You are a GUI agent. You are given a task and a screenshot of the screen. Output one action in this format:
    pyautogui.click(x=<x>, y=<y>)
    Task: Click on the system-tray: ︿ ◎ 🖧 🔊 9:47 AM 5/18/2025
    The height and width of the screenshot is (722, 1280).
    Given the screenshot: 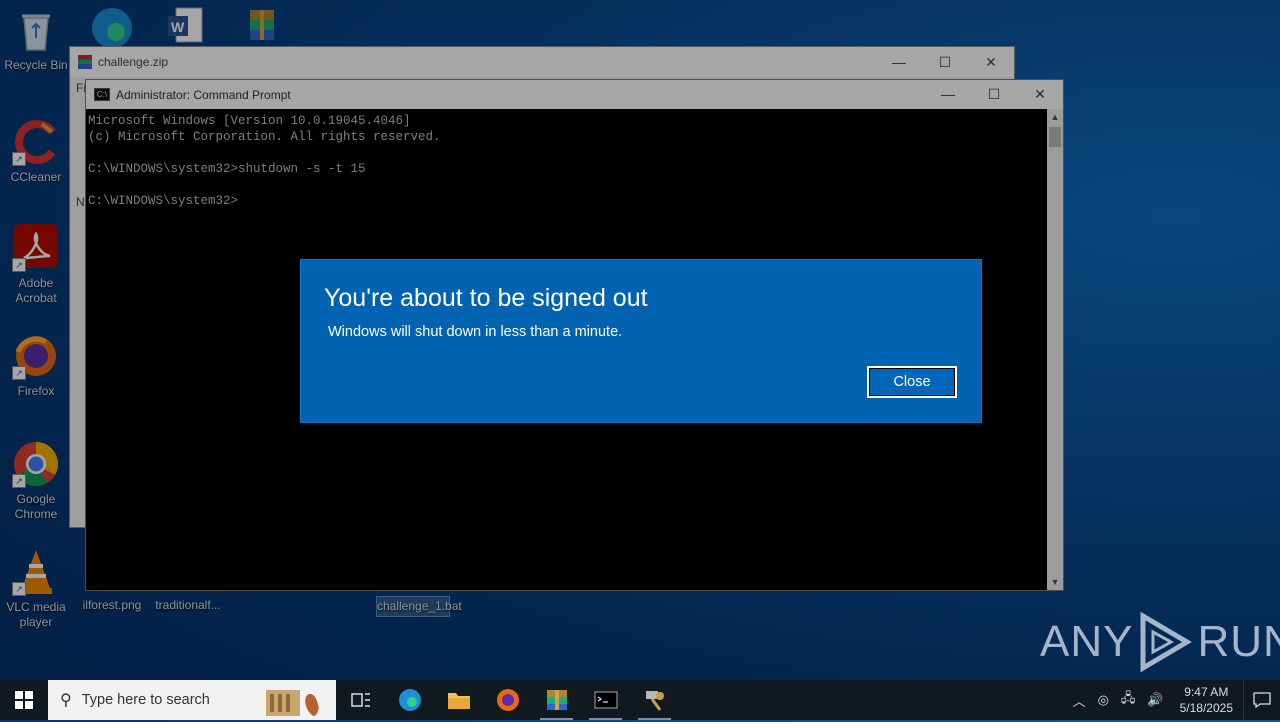 What is the action you would take?
    pyautogui.click(x=1173, y=700)
    